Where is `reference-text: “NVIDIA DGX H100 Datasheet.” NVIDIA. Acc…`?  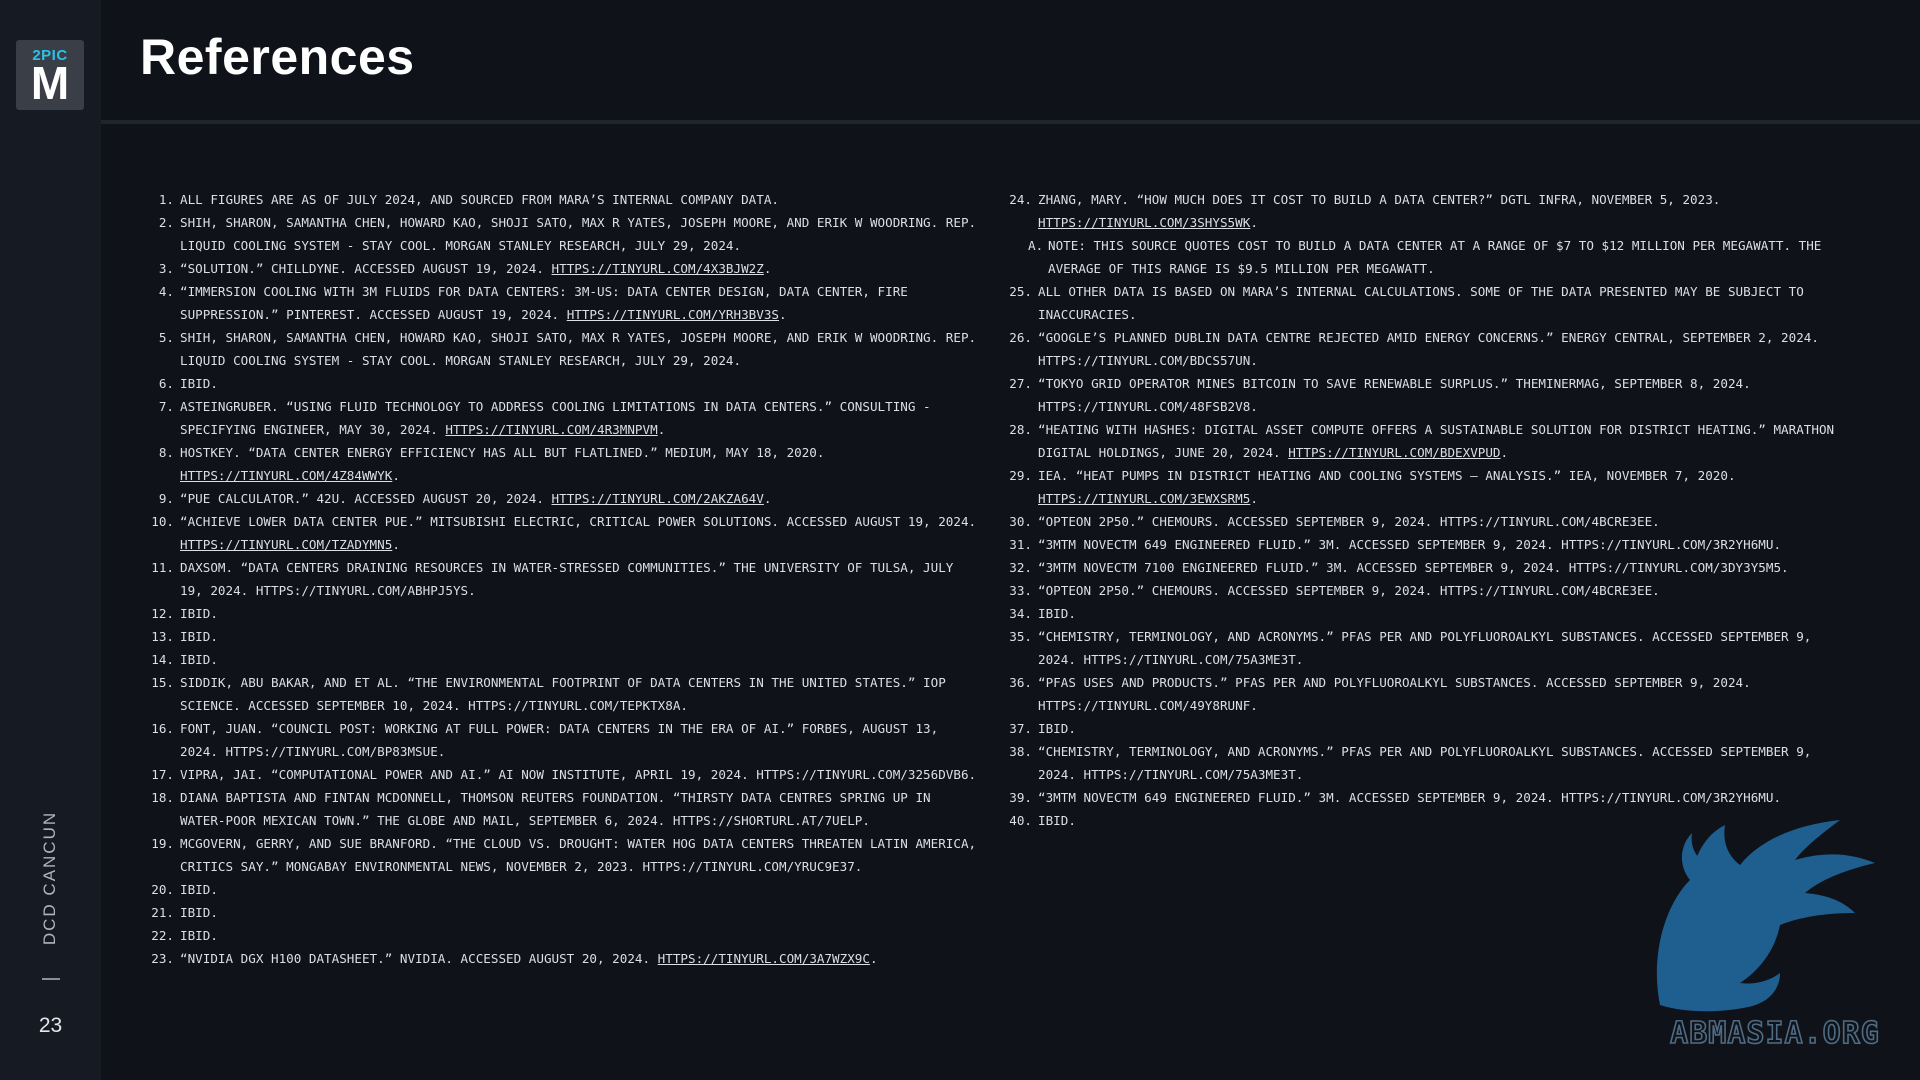
reference-text: “NVIDIA DGX H100 Datasheet.” NVIDIA. Acc… is located at coordinates (580, 958).